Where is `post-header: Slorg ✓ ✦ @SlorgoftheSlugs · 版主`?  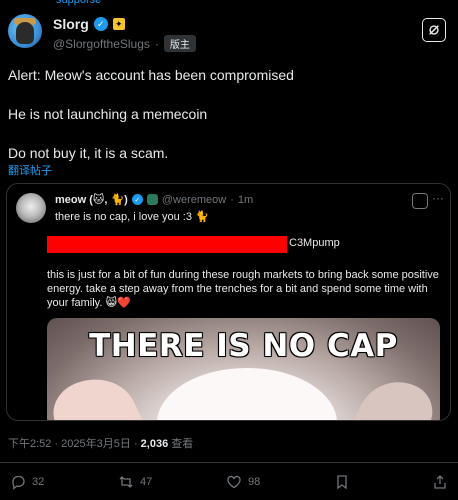
post-header: Slorg ✓ ✦ @SlorgoftheSlugs · 版主 is located at coordinates (229, 35).